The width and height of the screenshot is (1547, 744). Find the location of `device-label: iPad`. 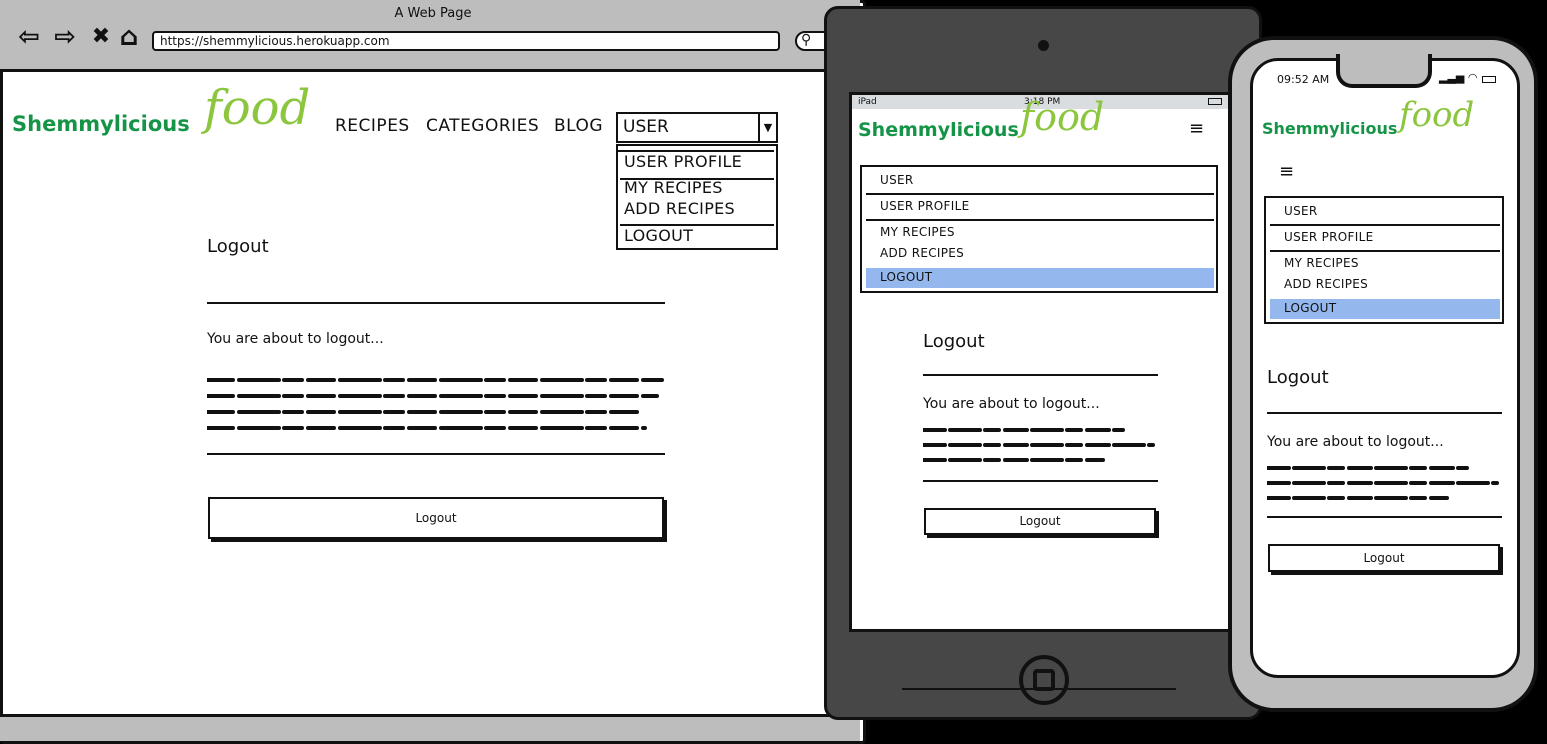

device-label: iPad is located at coordinates (867, 102).